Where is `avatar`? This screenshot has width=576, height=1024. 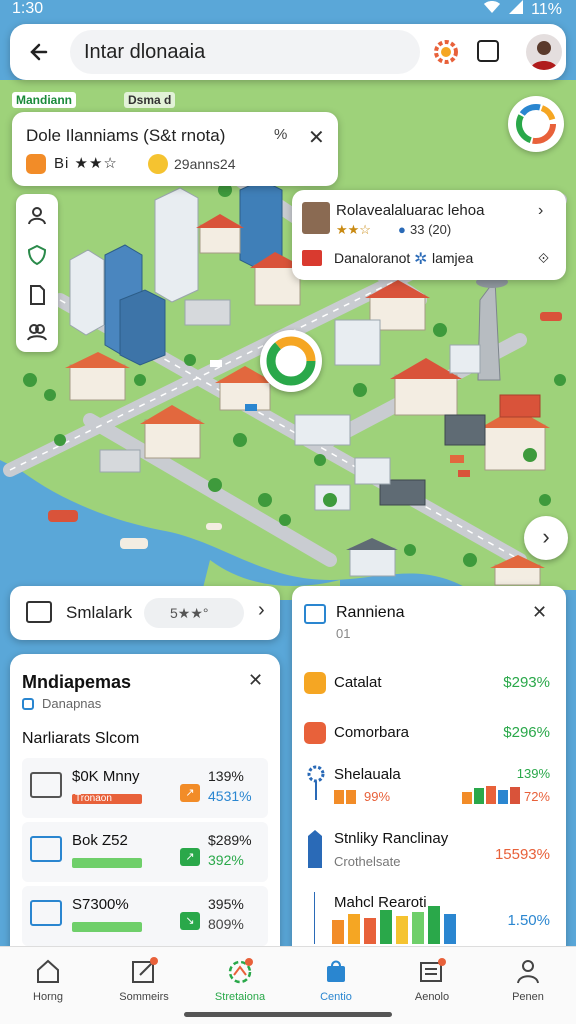 avatar is located at coordinates (544, 52).